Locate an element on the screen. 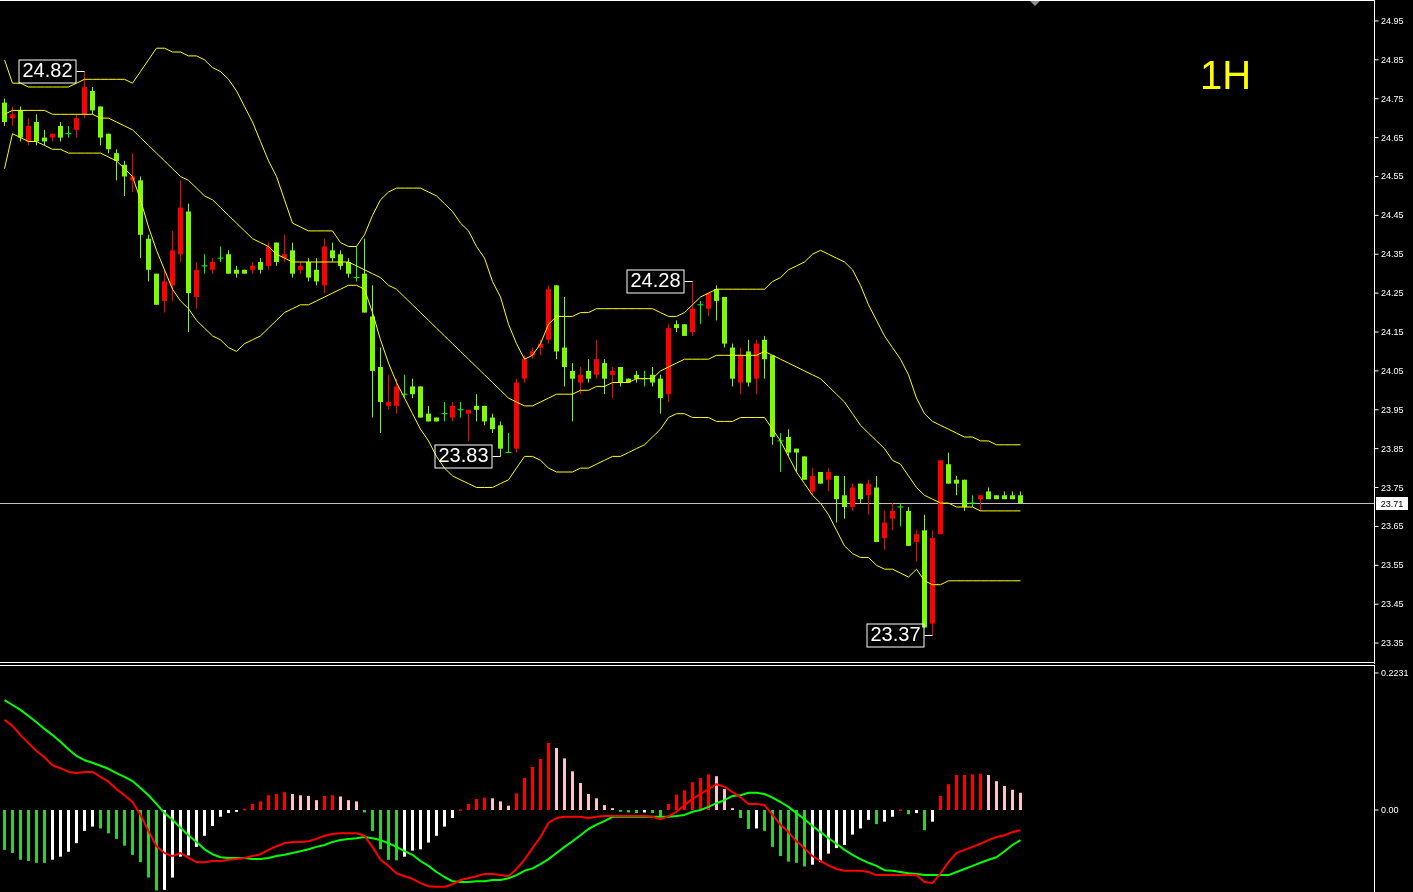 The height and width of the screenshot is (892, 1413). current-price-badge: 23.71 is located at coordinates (1392, 503).